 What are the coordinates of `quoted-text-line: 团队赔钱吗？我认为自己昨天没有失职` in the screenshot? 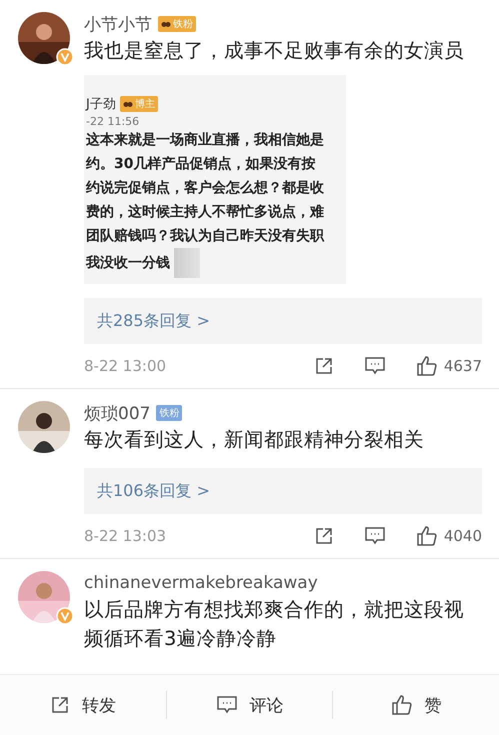 It's located at (206, 236).